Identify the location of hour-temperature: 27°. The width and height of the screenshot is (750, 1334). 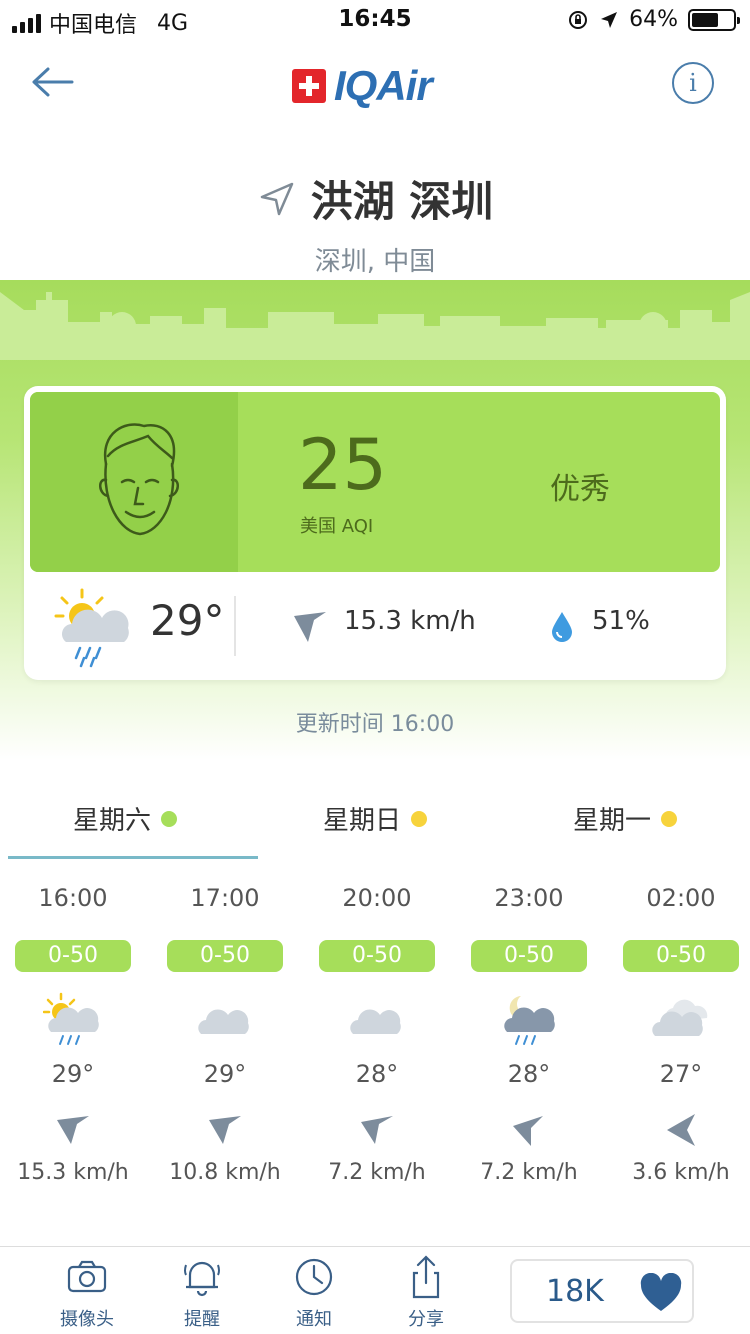
(681, 1074).